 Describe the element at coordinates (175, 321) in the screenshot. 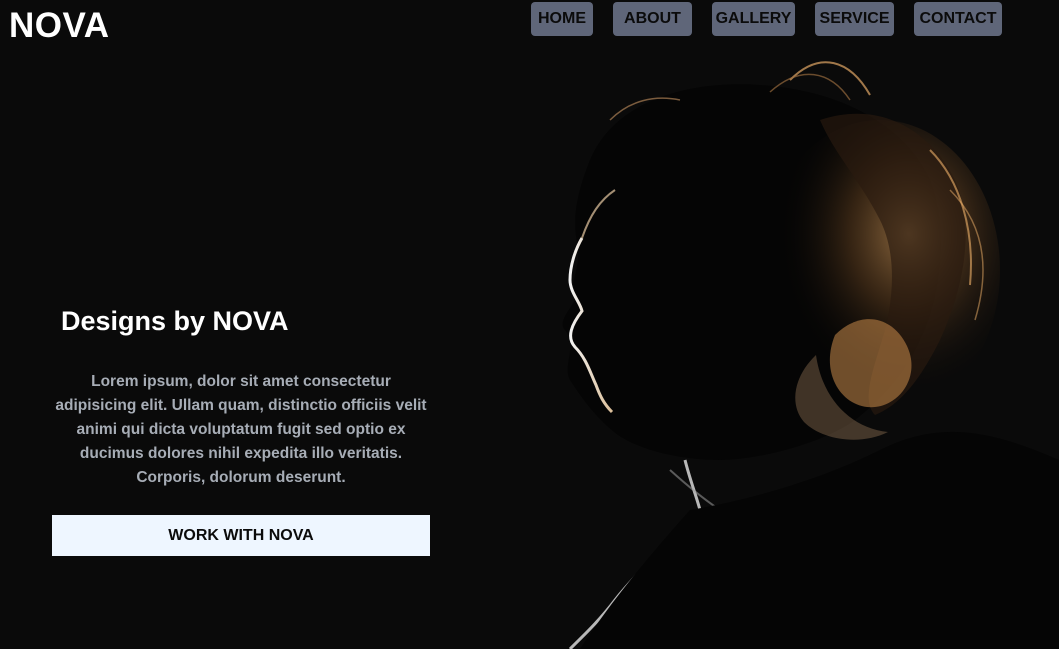

I see `hero-title: Designs by NOVA` at that location.